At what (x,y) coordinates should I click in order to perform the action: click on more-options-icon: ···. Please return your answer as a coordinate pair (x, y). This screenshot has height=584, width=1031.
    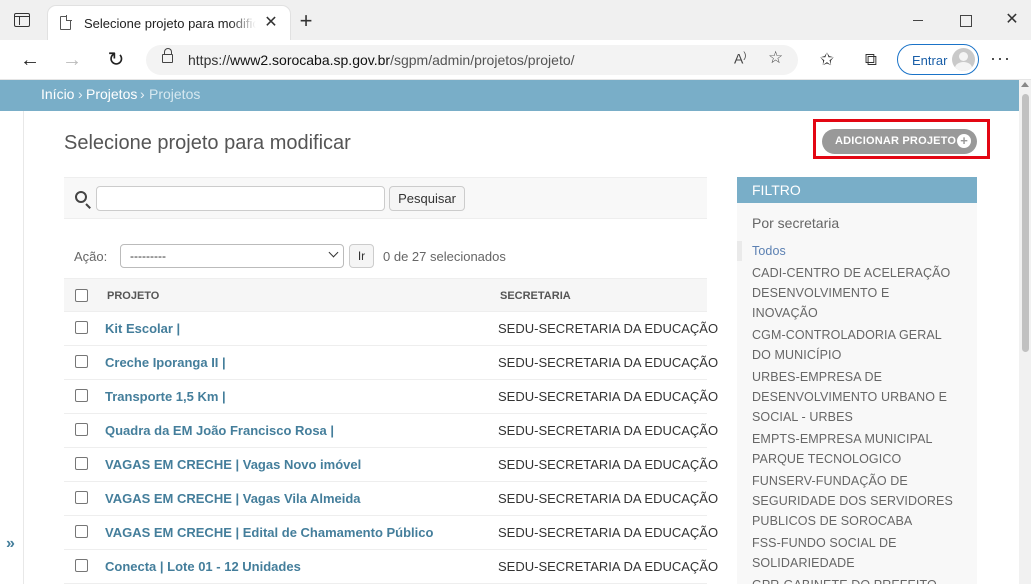
    Looking at the image, I should click on (1000, 58).